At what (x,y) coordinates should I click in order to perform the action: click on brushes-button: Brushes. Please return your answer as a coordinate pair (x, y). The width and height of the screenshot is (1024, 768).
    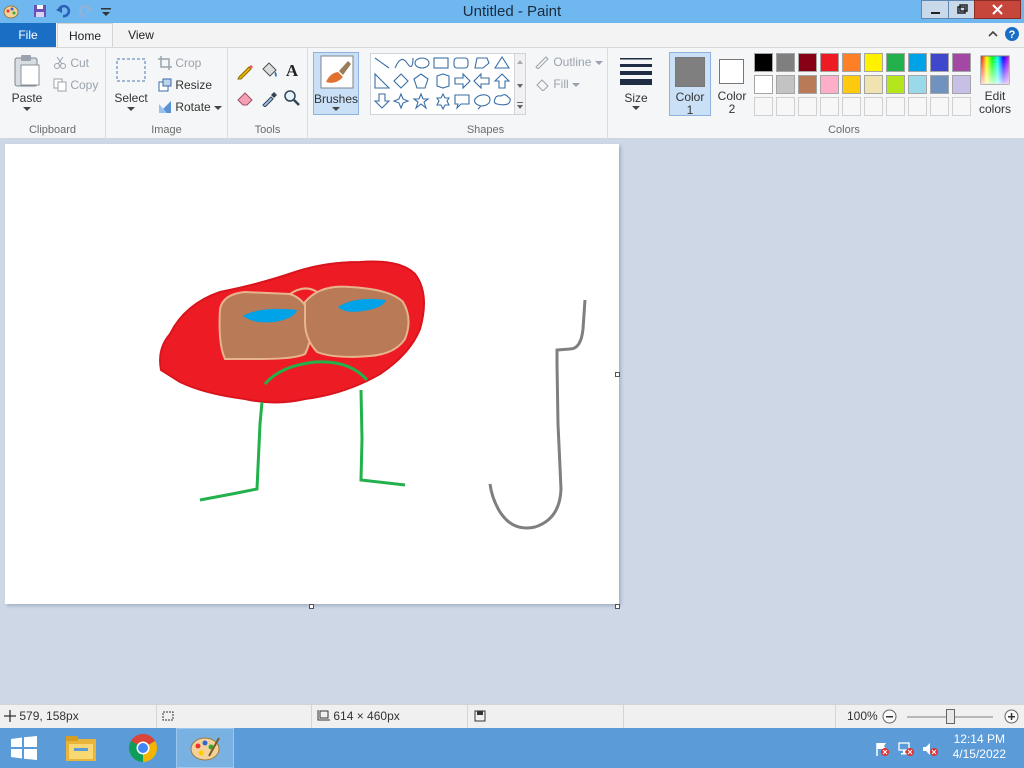
    Looking at the image, I should click on (336, 83).